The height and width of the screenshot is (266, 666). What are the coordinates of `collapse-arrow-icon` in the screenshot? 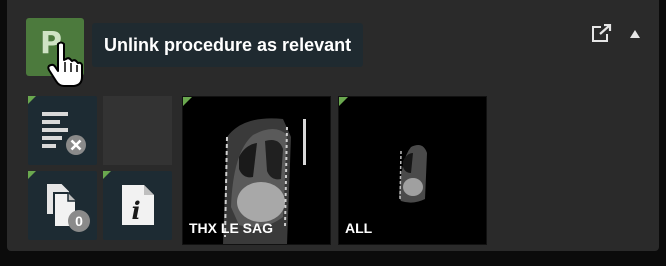 It's located at (635, 34).